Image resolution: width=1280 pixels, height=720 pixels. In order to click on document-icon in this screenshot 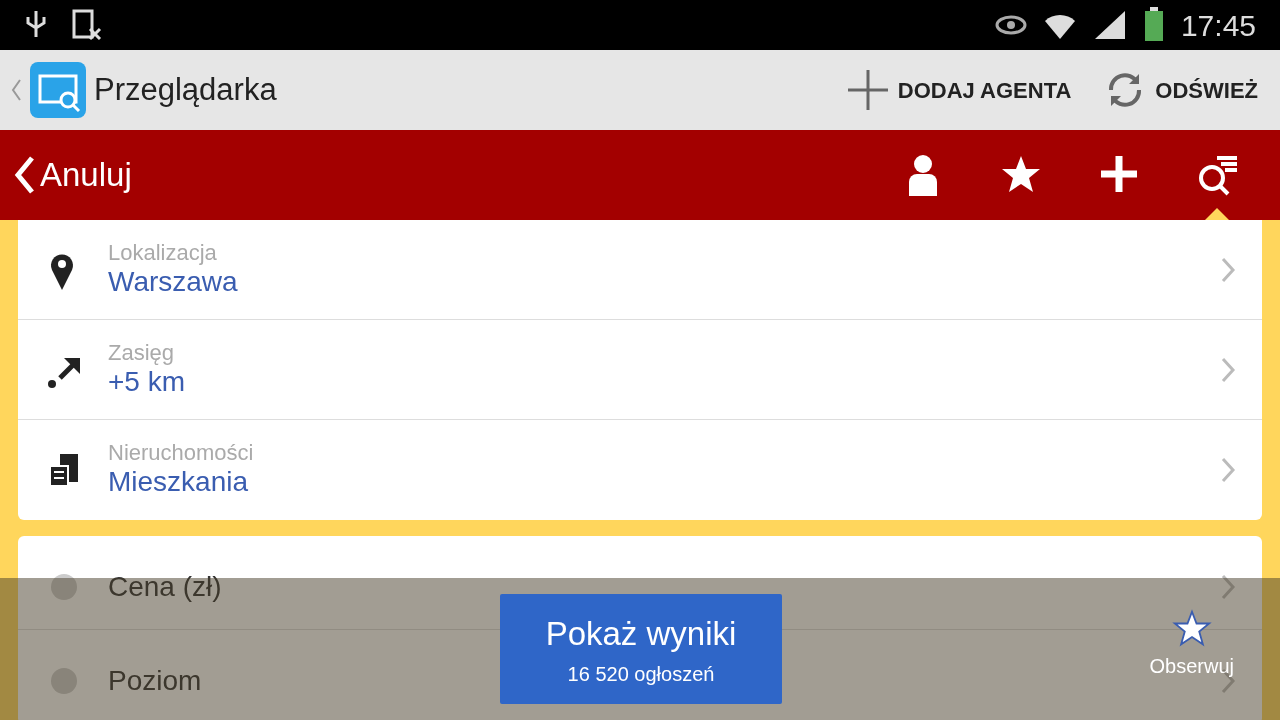, I will do `click(87, 25)`.